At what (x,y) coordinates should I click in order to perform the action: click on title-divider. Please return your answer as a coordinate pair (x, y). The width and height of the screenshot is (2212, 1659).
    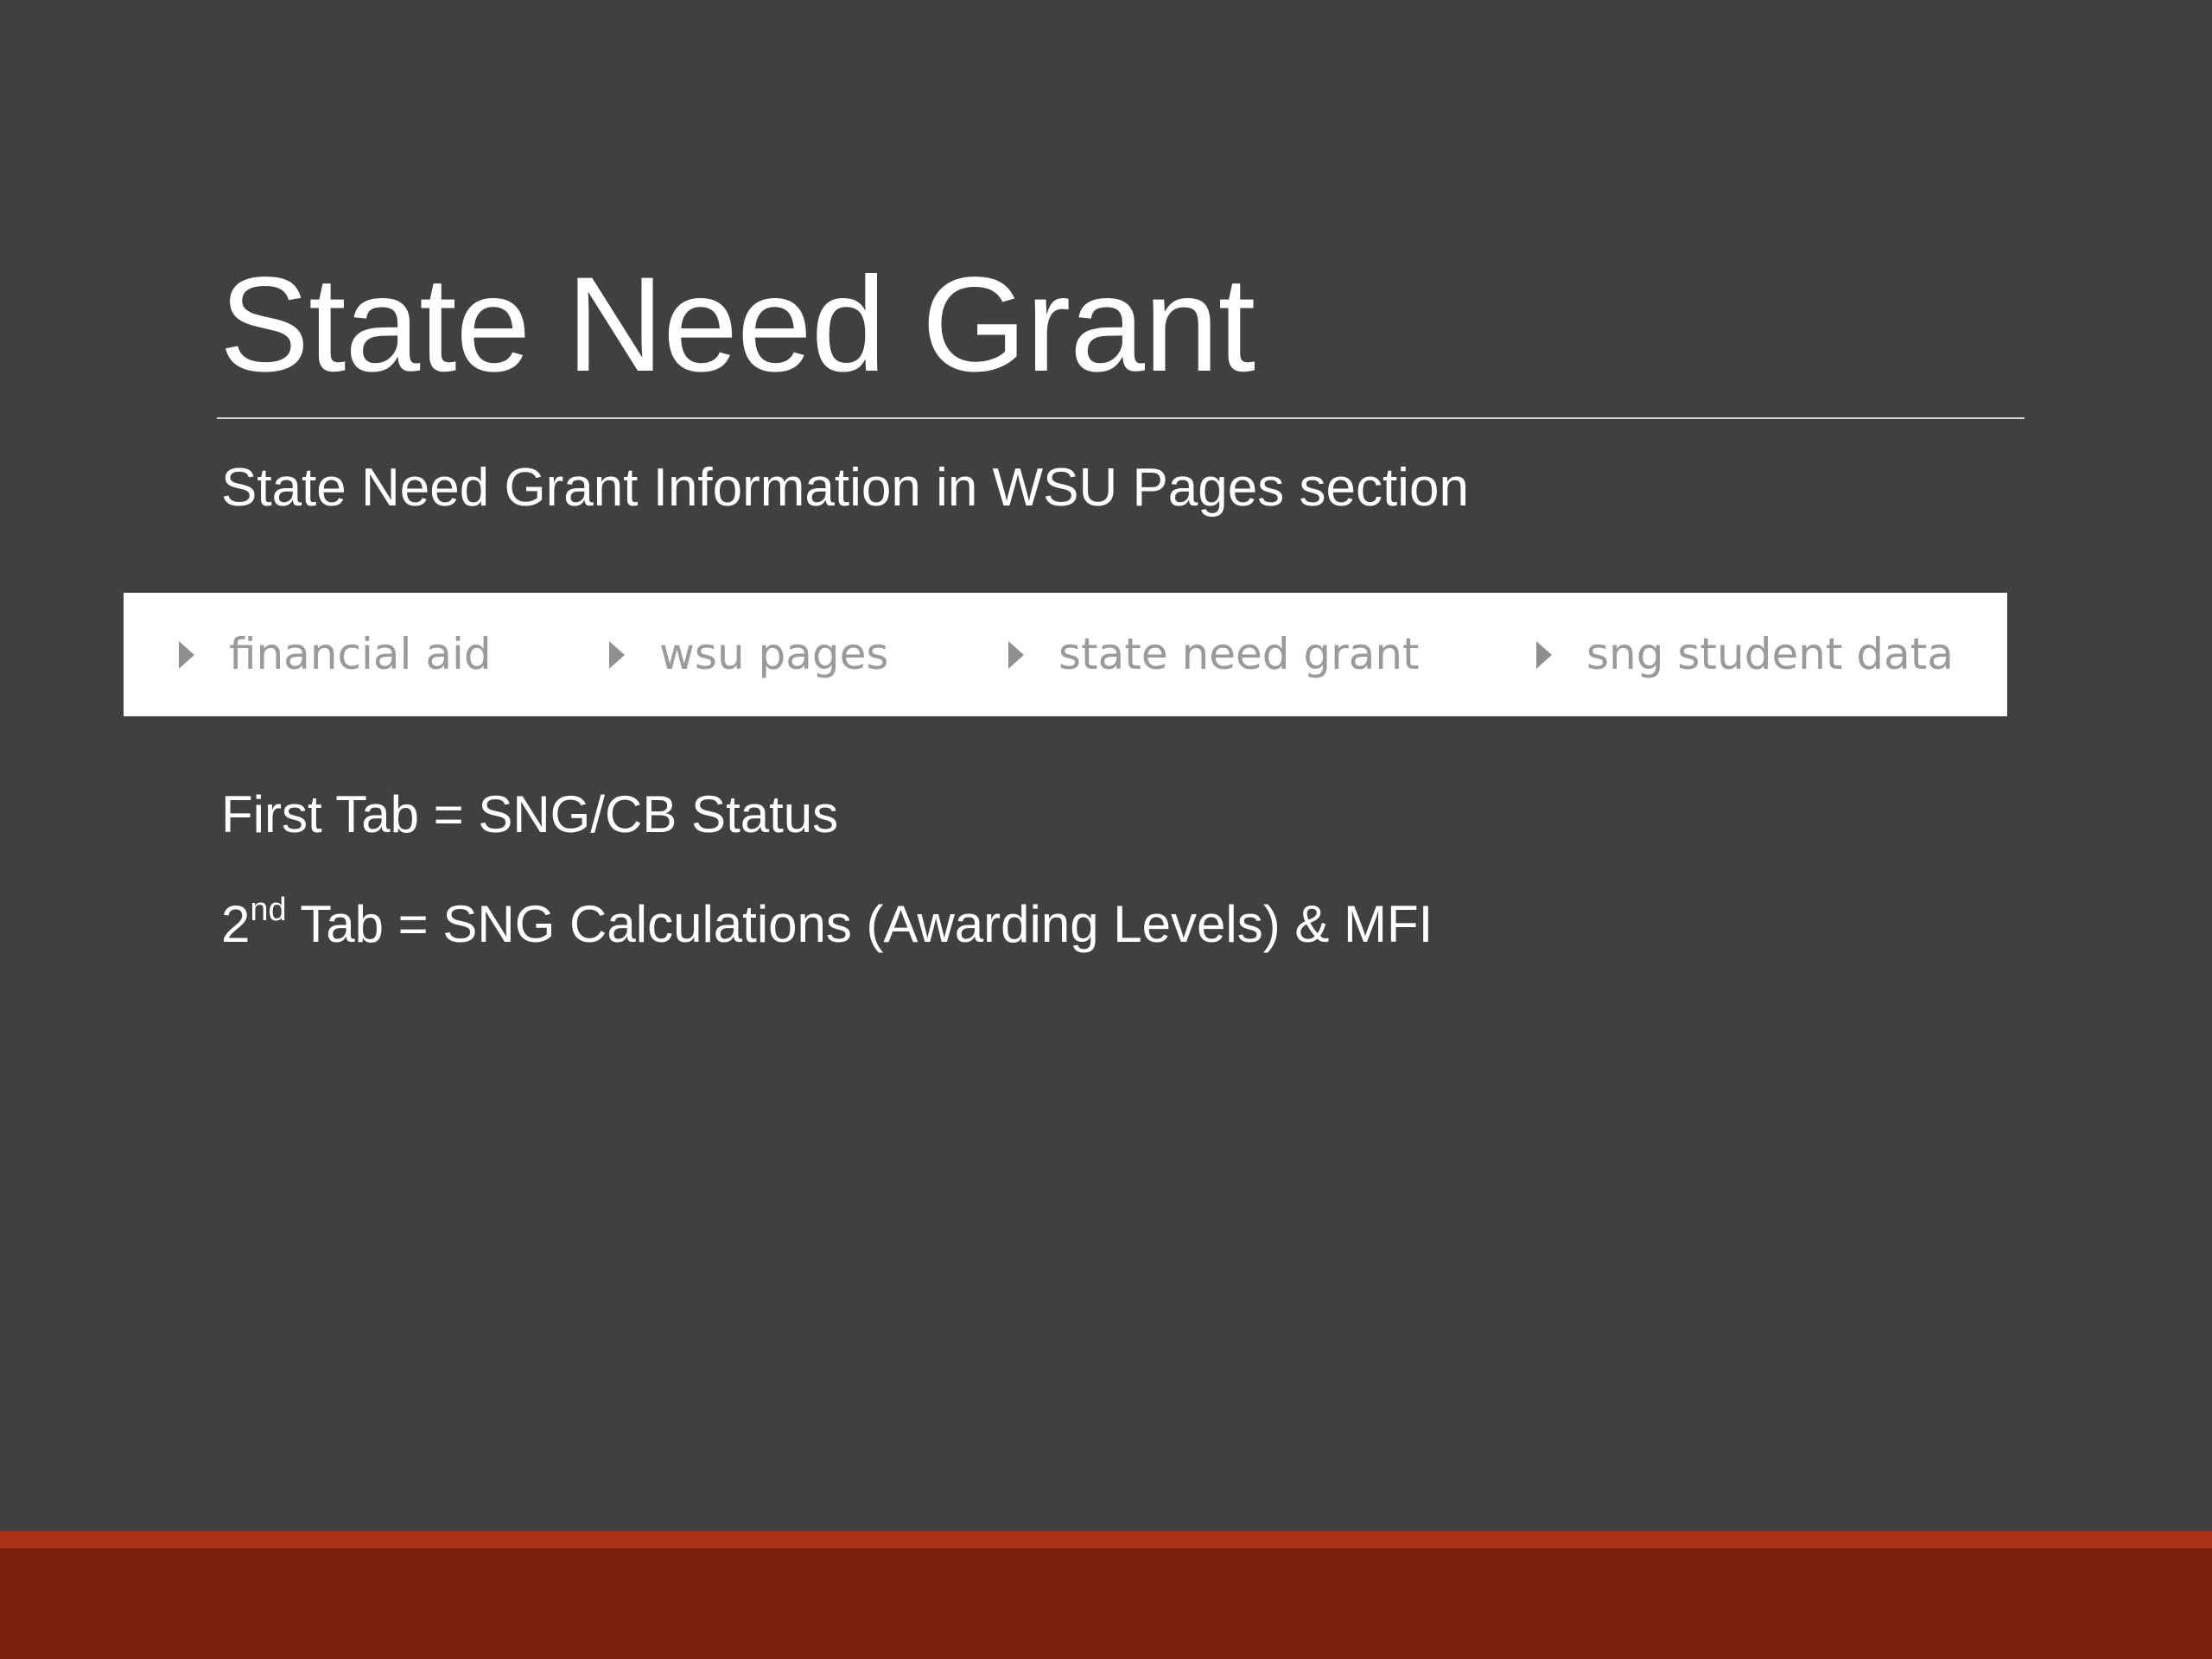
    Looking at the image, I should click on (1120, 418).